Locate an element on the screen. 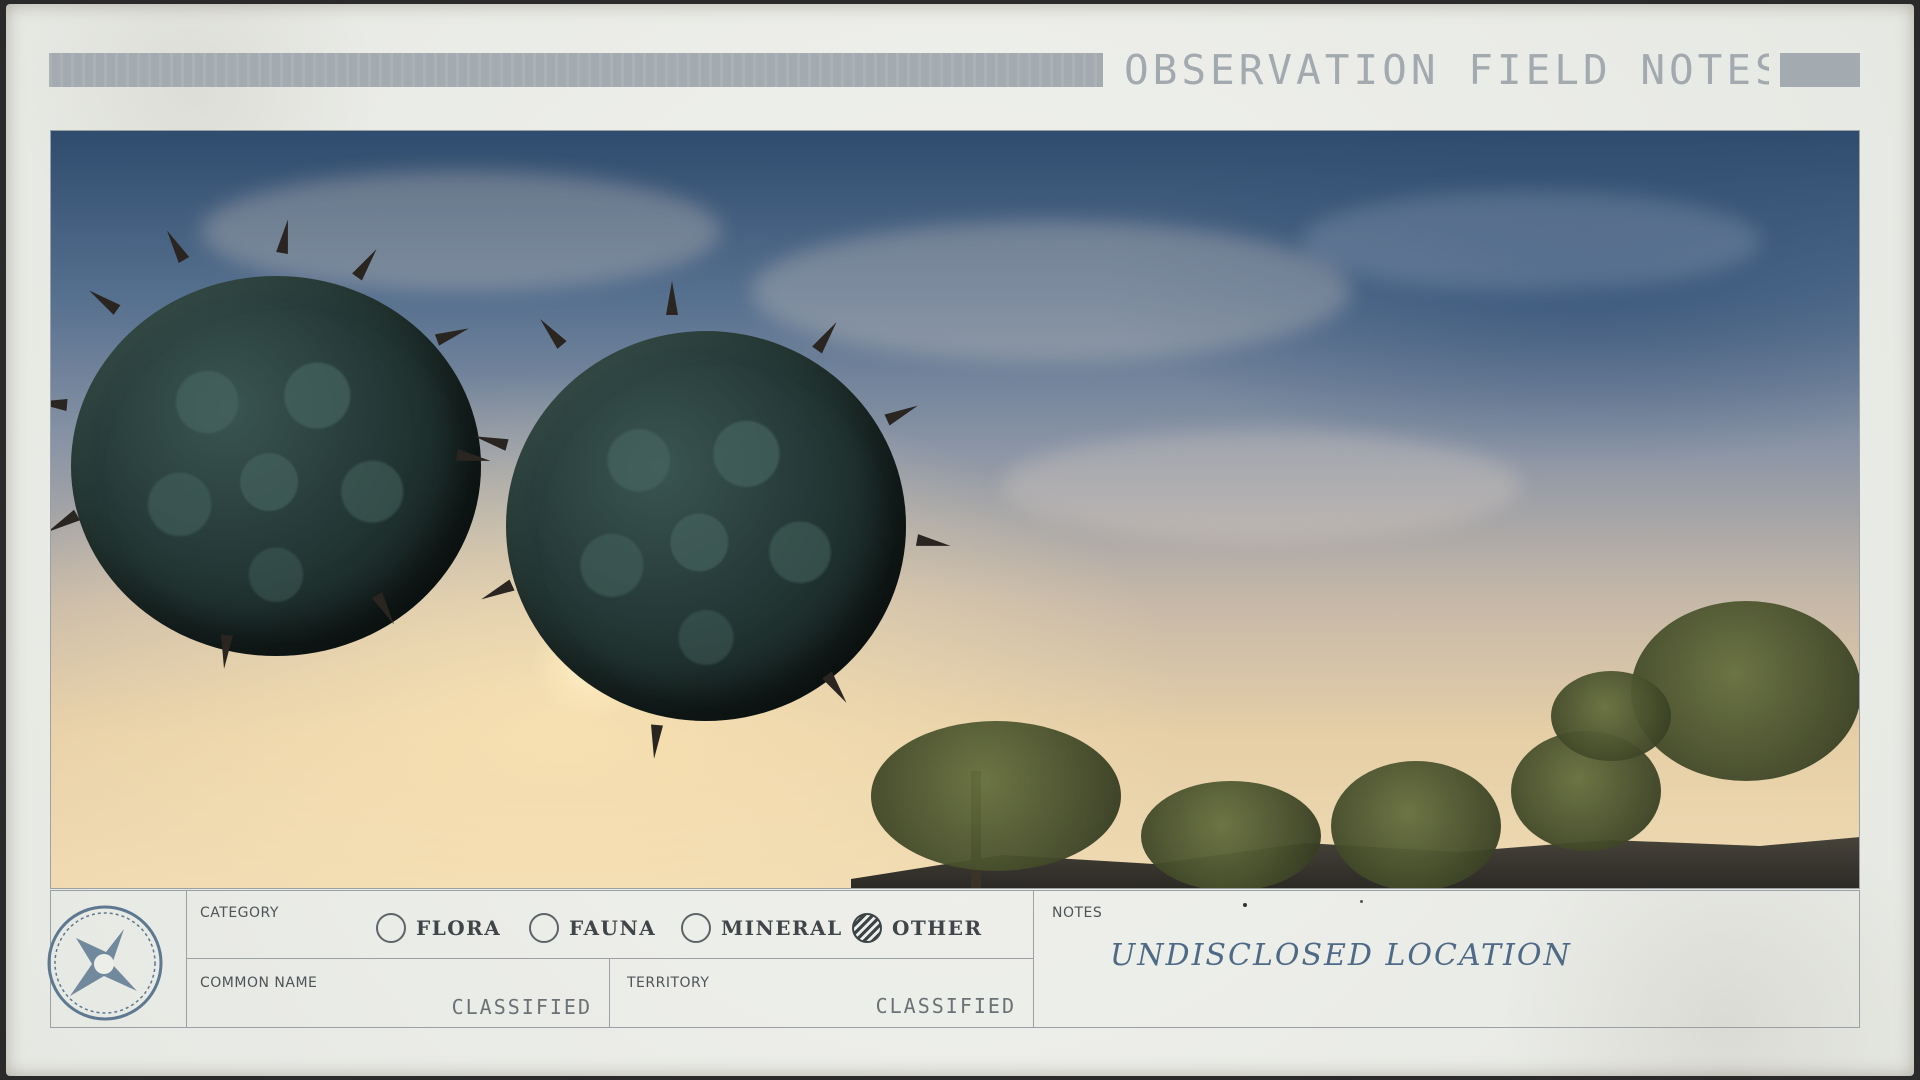  radio-mineral is located at coordinates (696, 928).